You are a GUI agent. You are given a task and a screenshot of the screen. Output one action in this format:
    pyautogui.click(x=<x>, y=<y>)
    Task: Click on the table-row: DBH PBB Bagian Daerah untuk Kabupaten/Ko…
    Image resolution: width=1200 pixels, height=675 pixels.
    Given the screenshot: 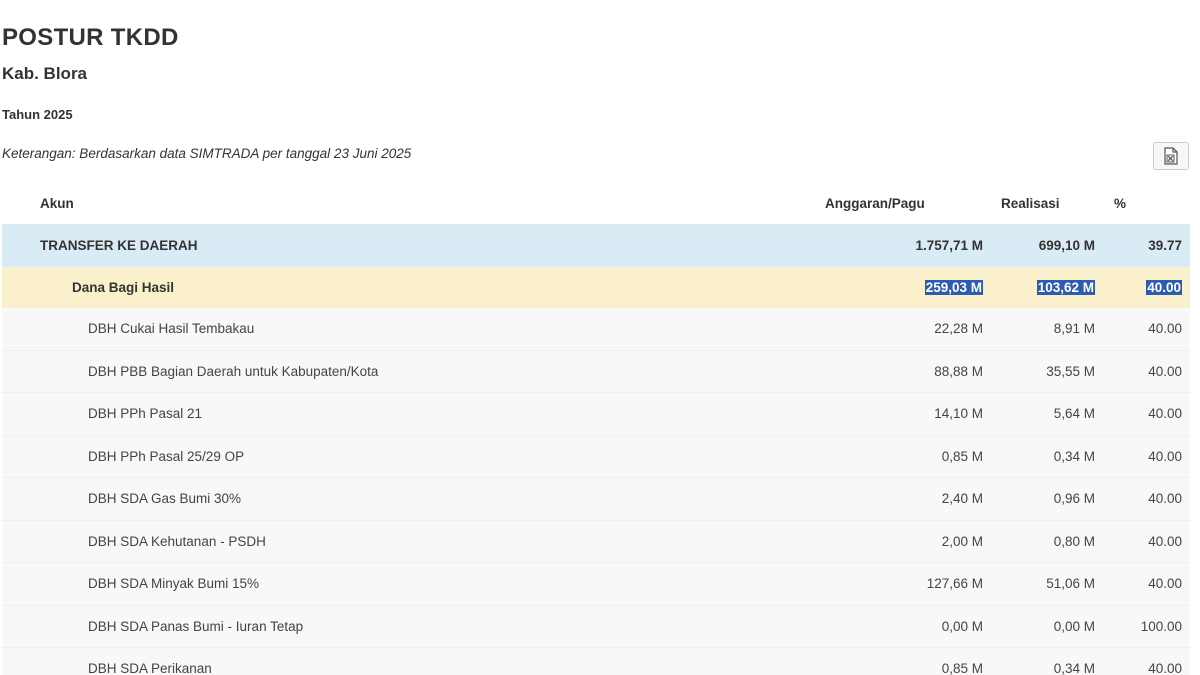 What is the action you would take?
    pyautogui.click(x=596, y=371)
    